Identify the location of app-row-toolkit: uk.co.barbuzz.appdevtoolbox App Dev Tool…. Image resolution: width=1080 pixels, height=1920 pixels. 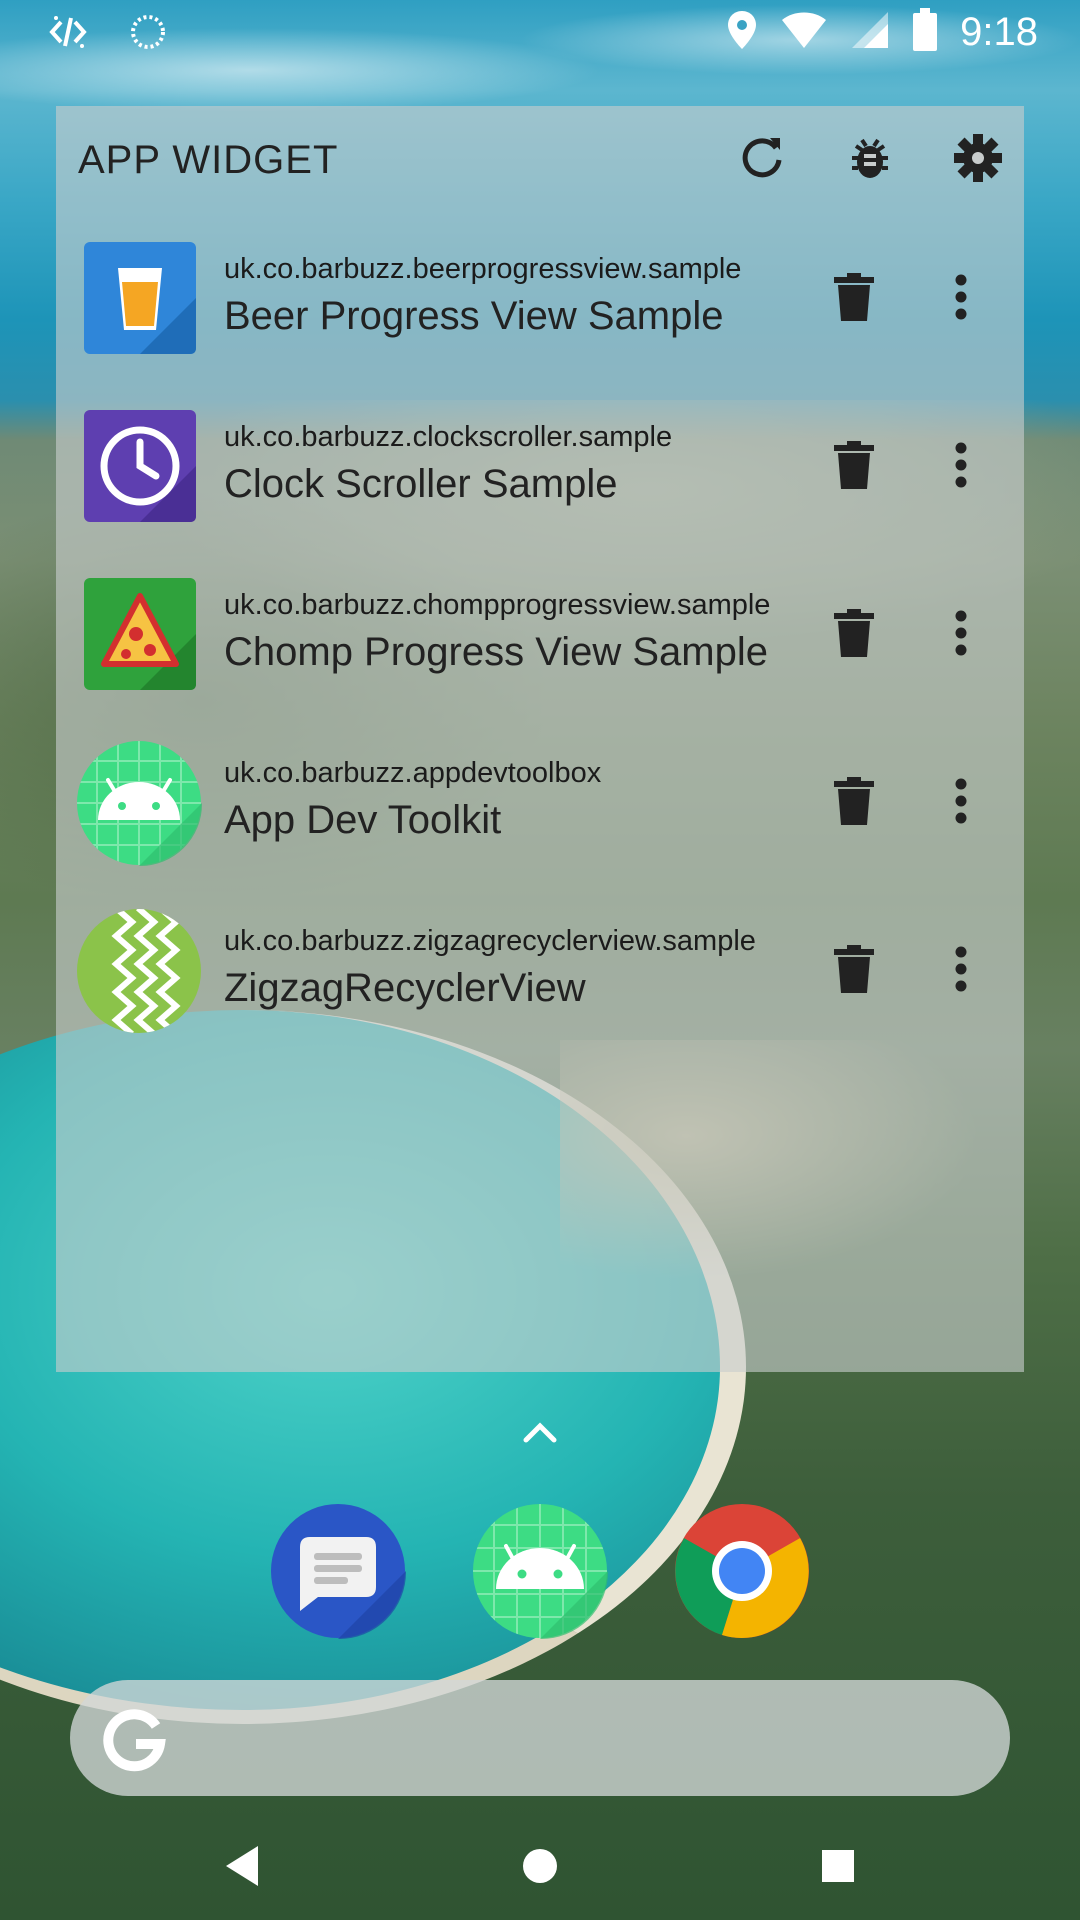
(540, 804).